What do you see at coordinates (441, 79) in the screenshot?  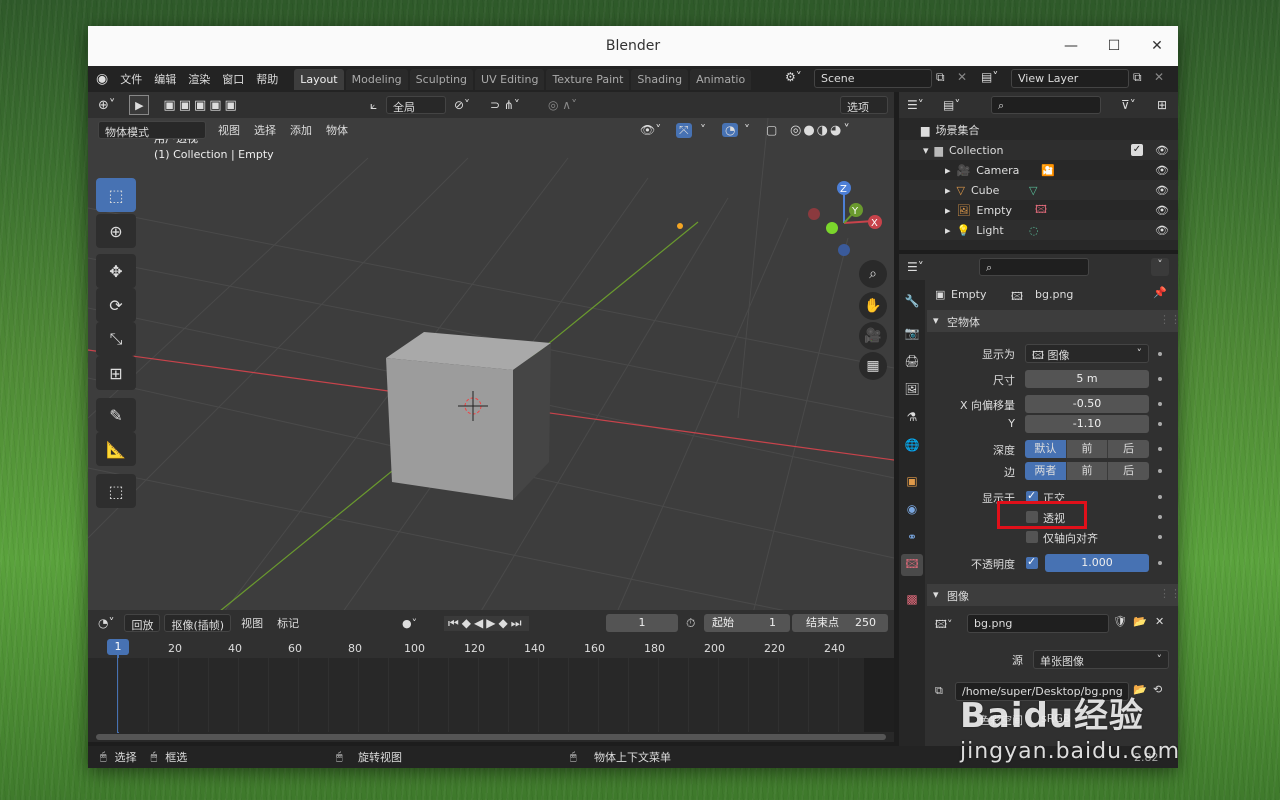 I see `tab-sculpting: Sculpting` at bounding box center [441, 79].